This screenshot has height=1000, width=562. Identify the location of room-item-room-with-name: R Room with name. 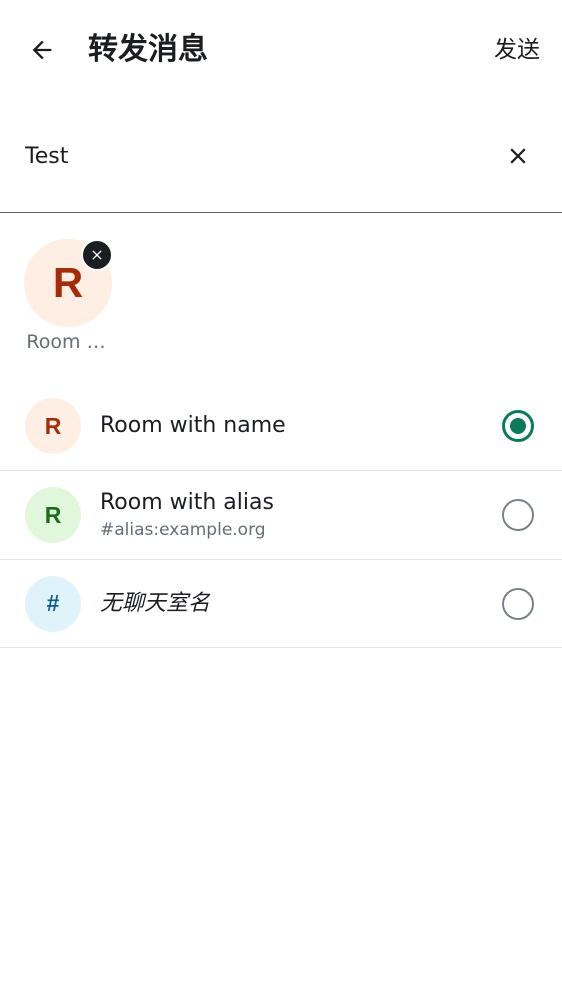
(281, 426).